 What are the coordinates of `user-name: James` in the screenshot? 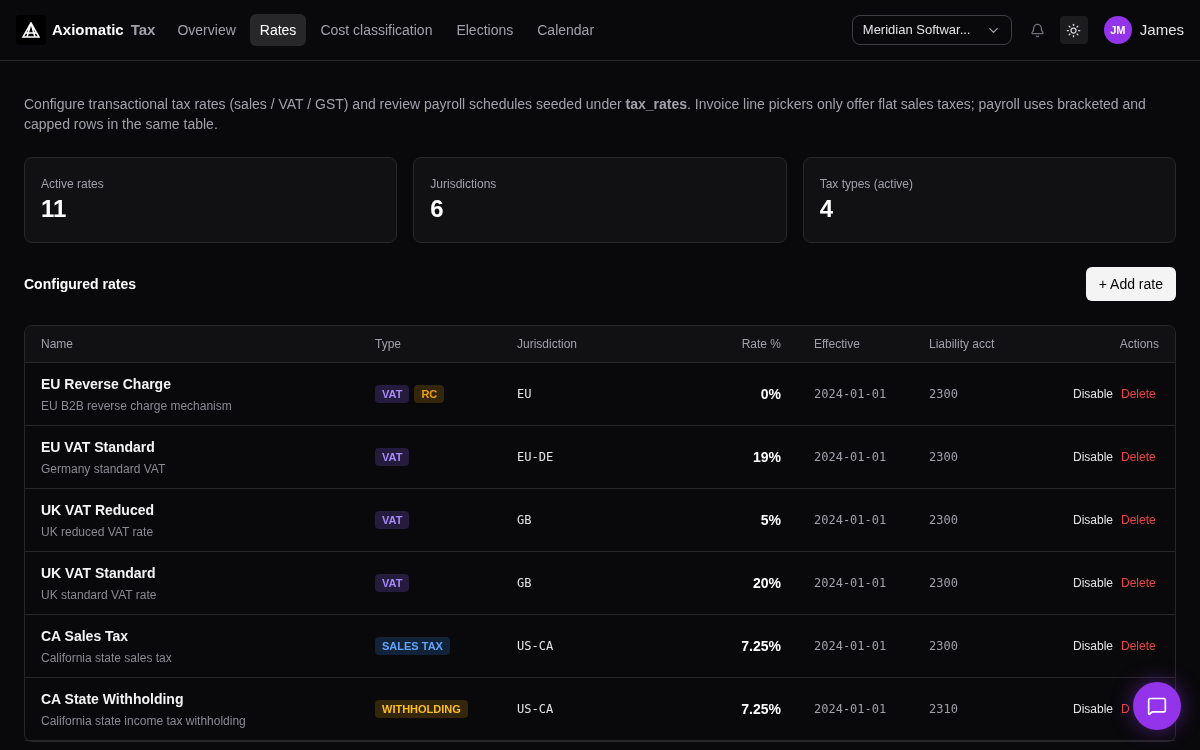 It's located at (1161, 29).